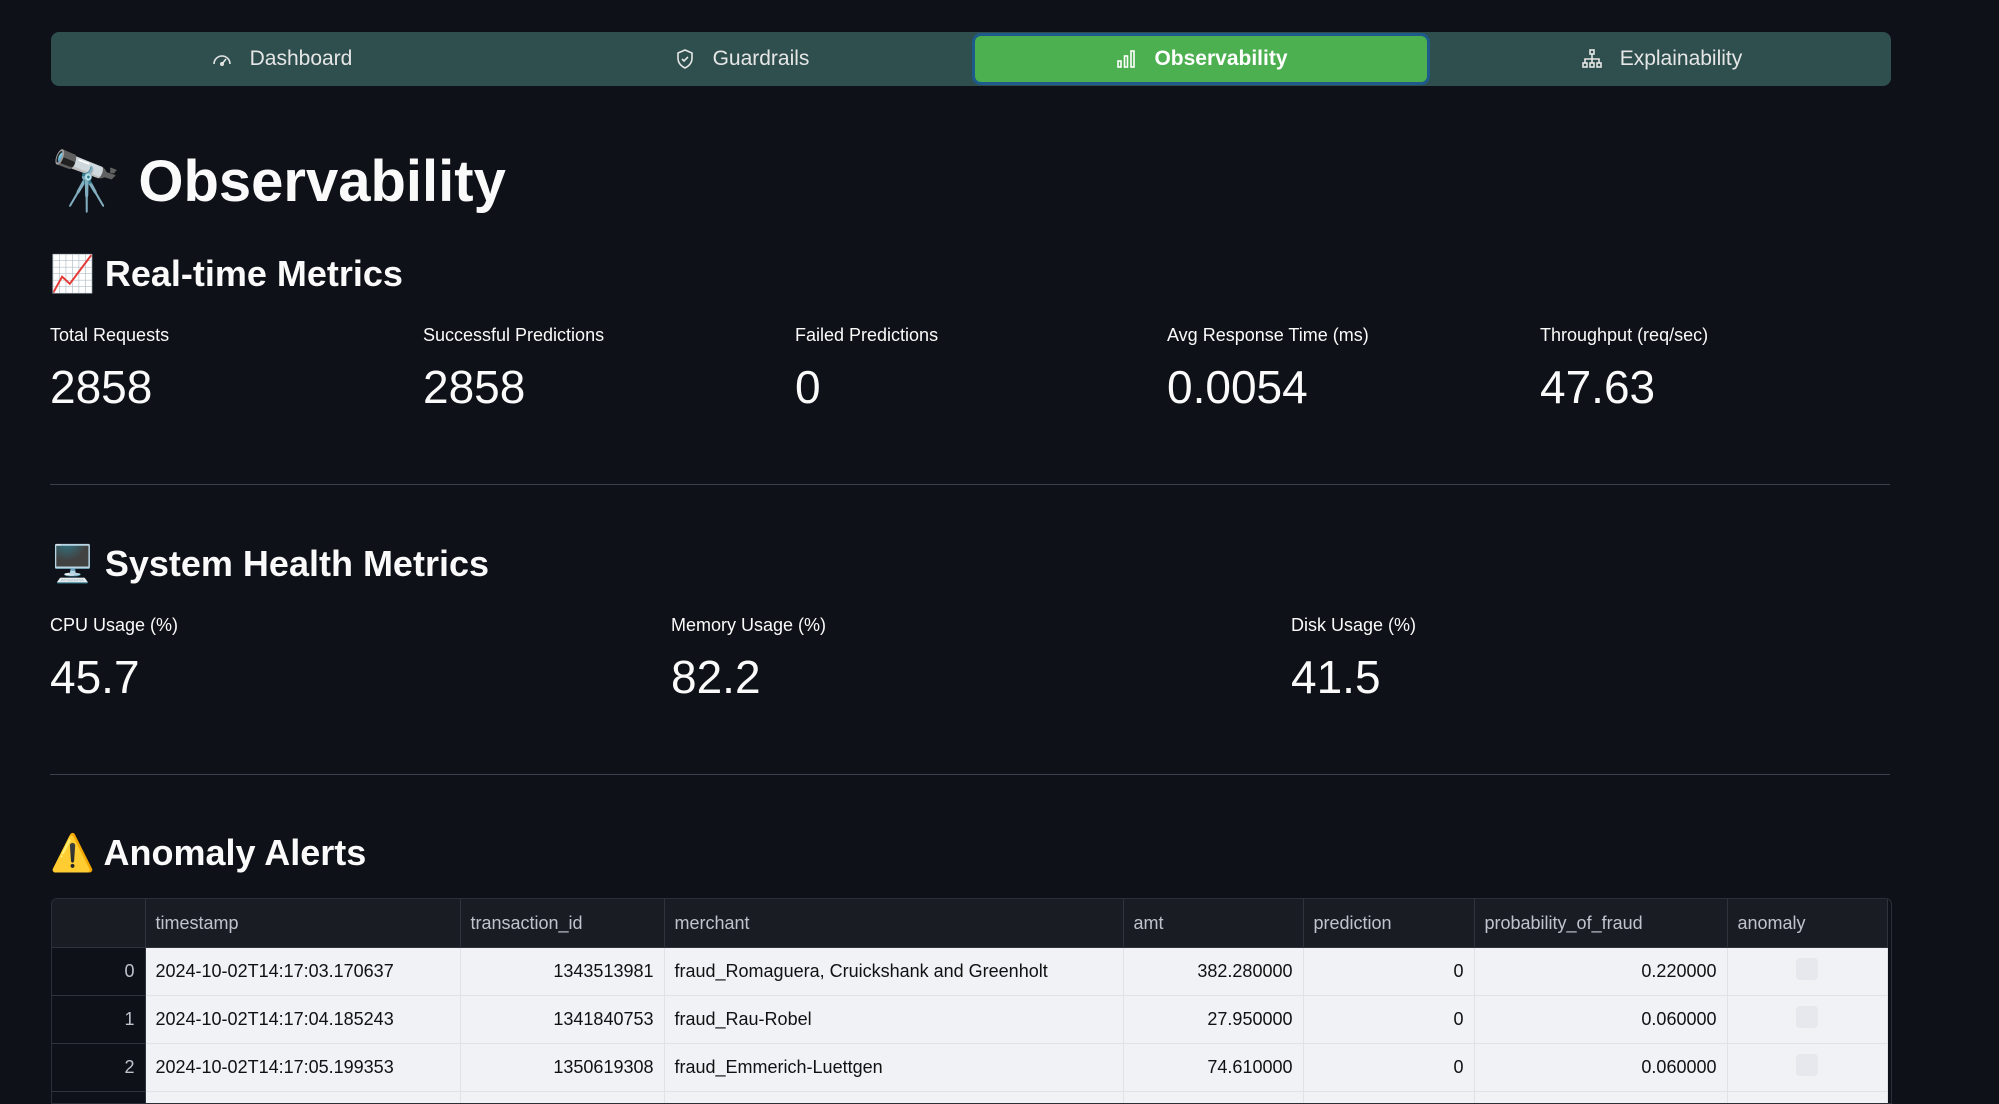 The width and height of the screenshot is (1999, 1104). Describe the element at coordinates (1388, 923) in the screenshot. I see `column-header: prediction` at that location.